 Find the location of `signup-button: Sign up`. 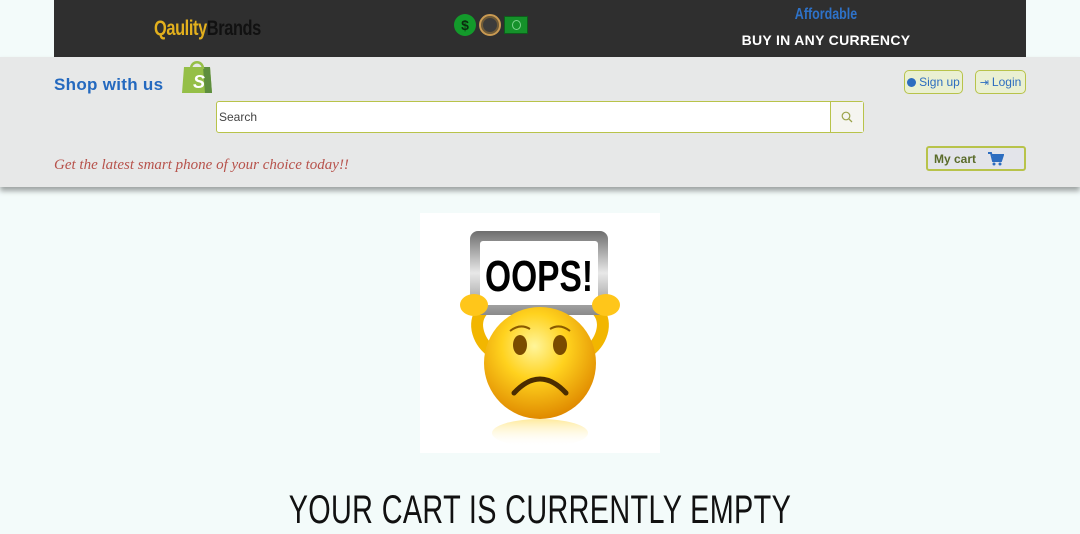

signup-button: Sign up is located at coordinates (933, 82).